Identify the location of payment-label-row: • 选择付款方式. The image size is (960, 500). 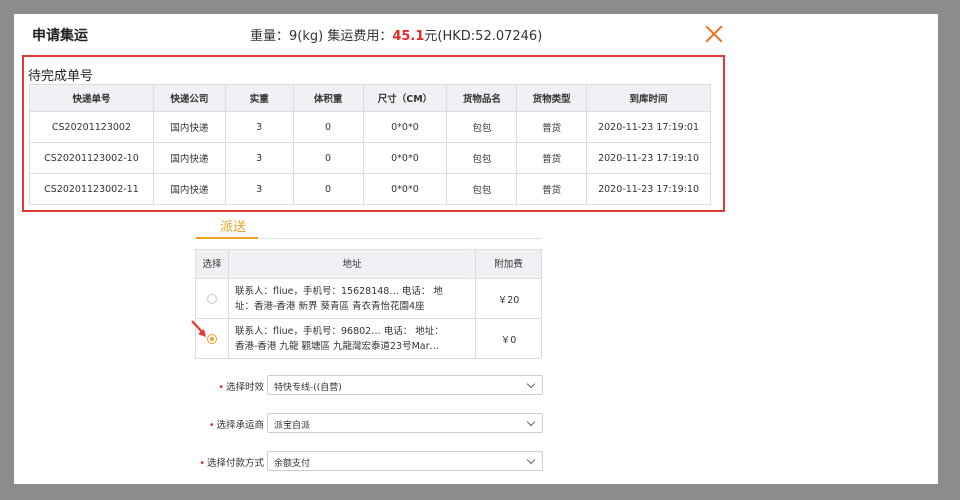
(231, 463).